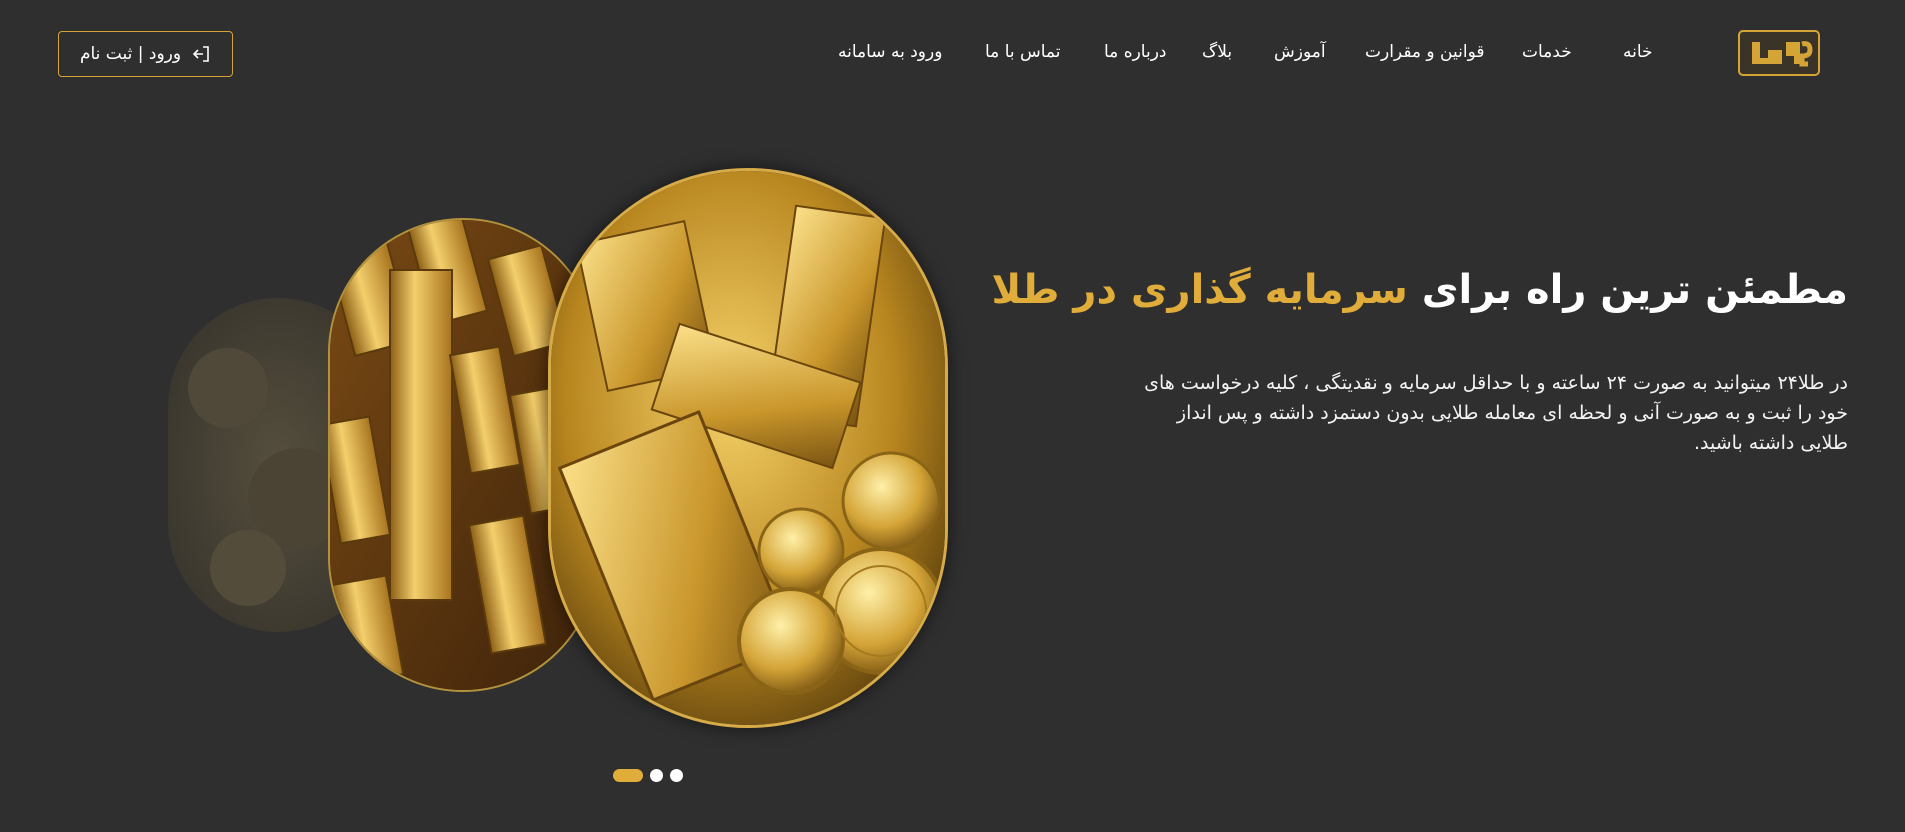  I want to click on nav-item-about: درباره ما, so click(1135, 52).